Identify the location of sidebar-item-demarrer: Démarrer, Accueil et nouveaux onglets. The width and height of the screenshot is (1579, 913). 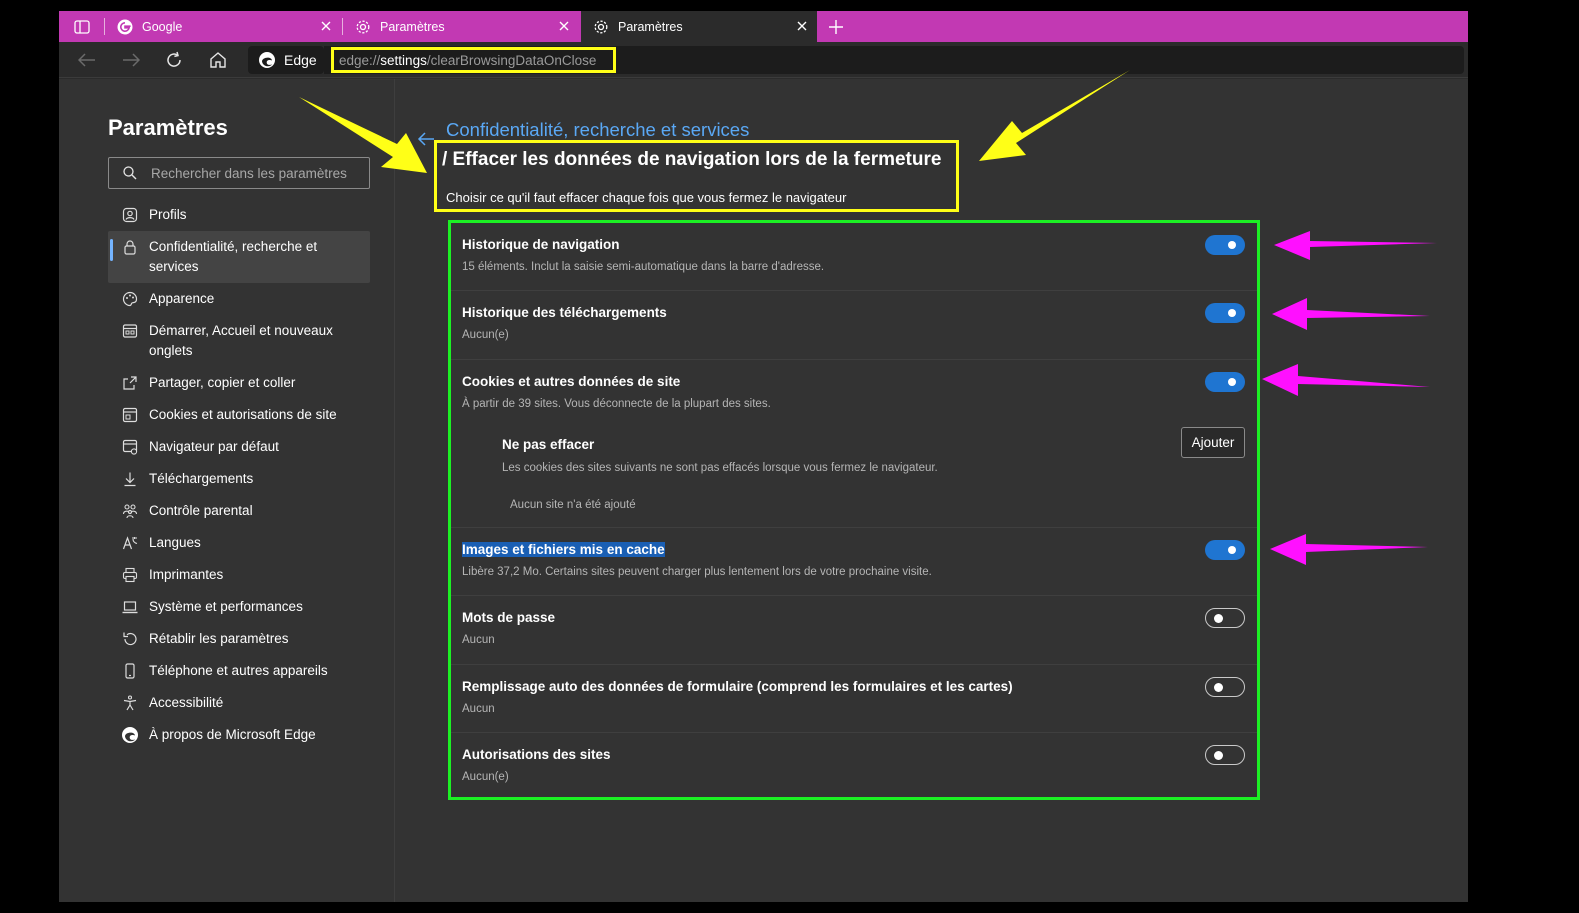
(239, 341).